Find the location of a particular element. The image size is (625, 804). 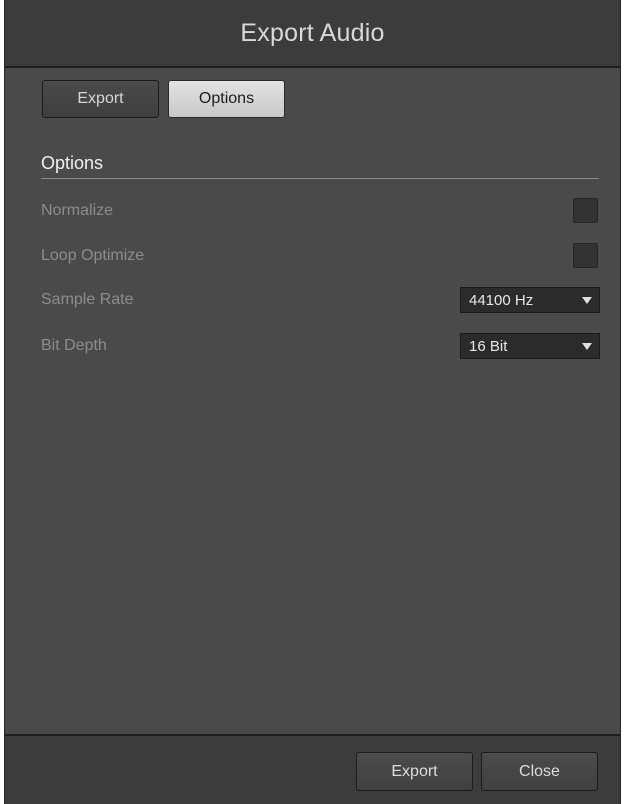

export-button: Export is located at coordinates (414, 771).